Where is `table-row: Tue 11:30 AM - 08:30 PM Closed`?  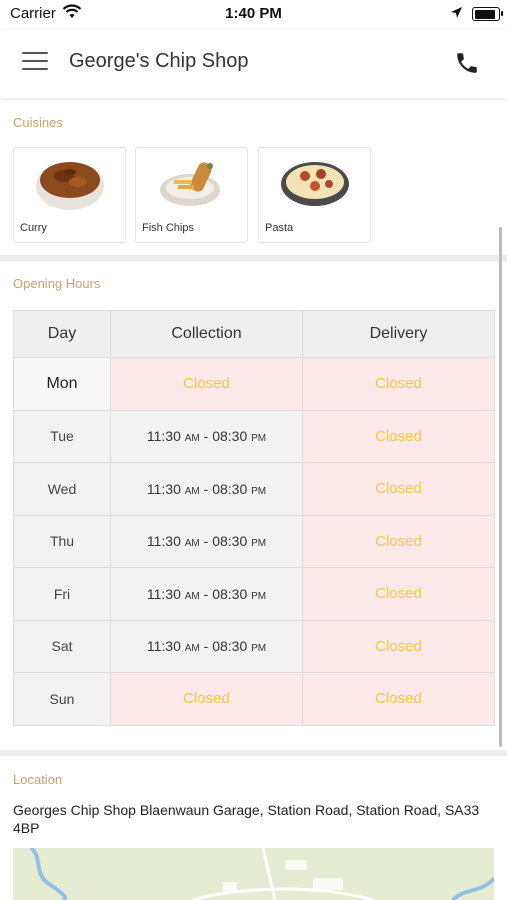 table-row: Tue 11:30 AM - 08:30 PM Closed is located at coordinates (254, 436).